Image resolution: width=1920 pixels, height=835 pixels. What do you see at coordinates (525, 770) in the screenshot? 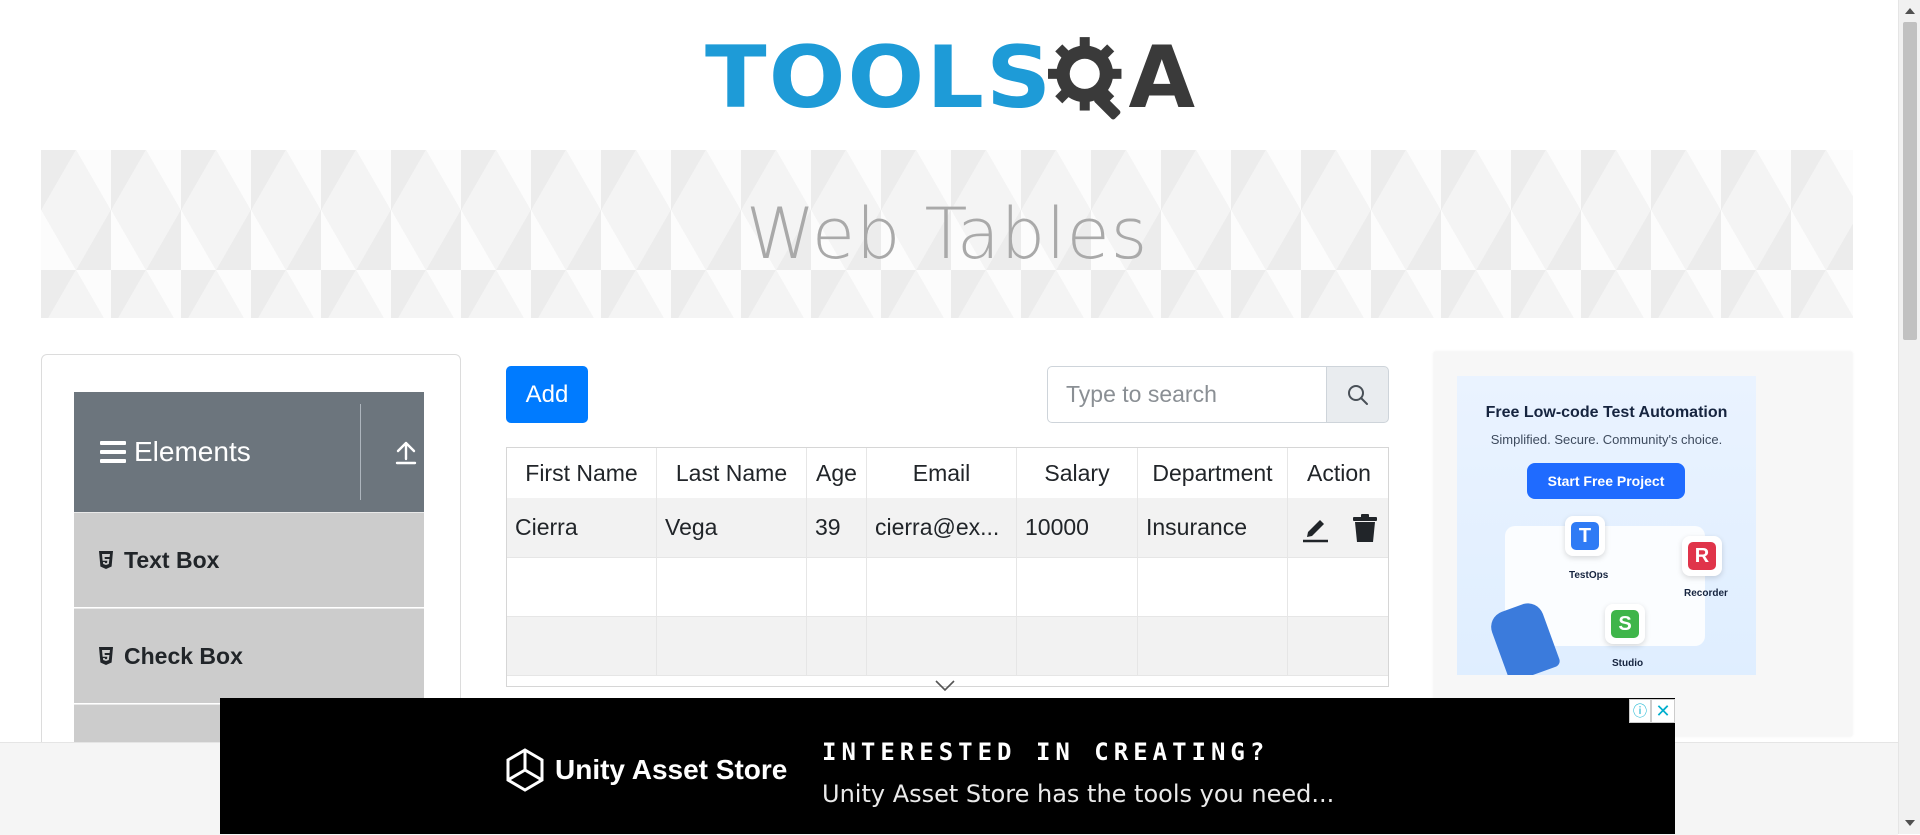
I see `unity-cube-icon` at bounding box center [525, 770].